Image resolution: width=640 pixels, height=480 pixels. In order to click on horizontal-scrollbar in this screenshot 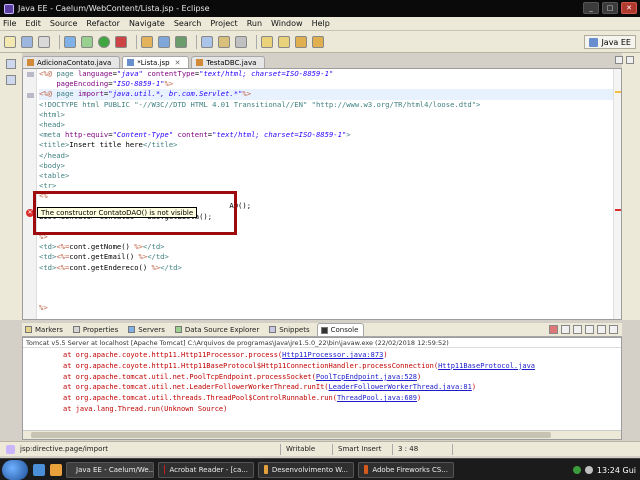, I will do `click(322, 434)`.